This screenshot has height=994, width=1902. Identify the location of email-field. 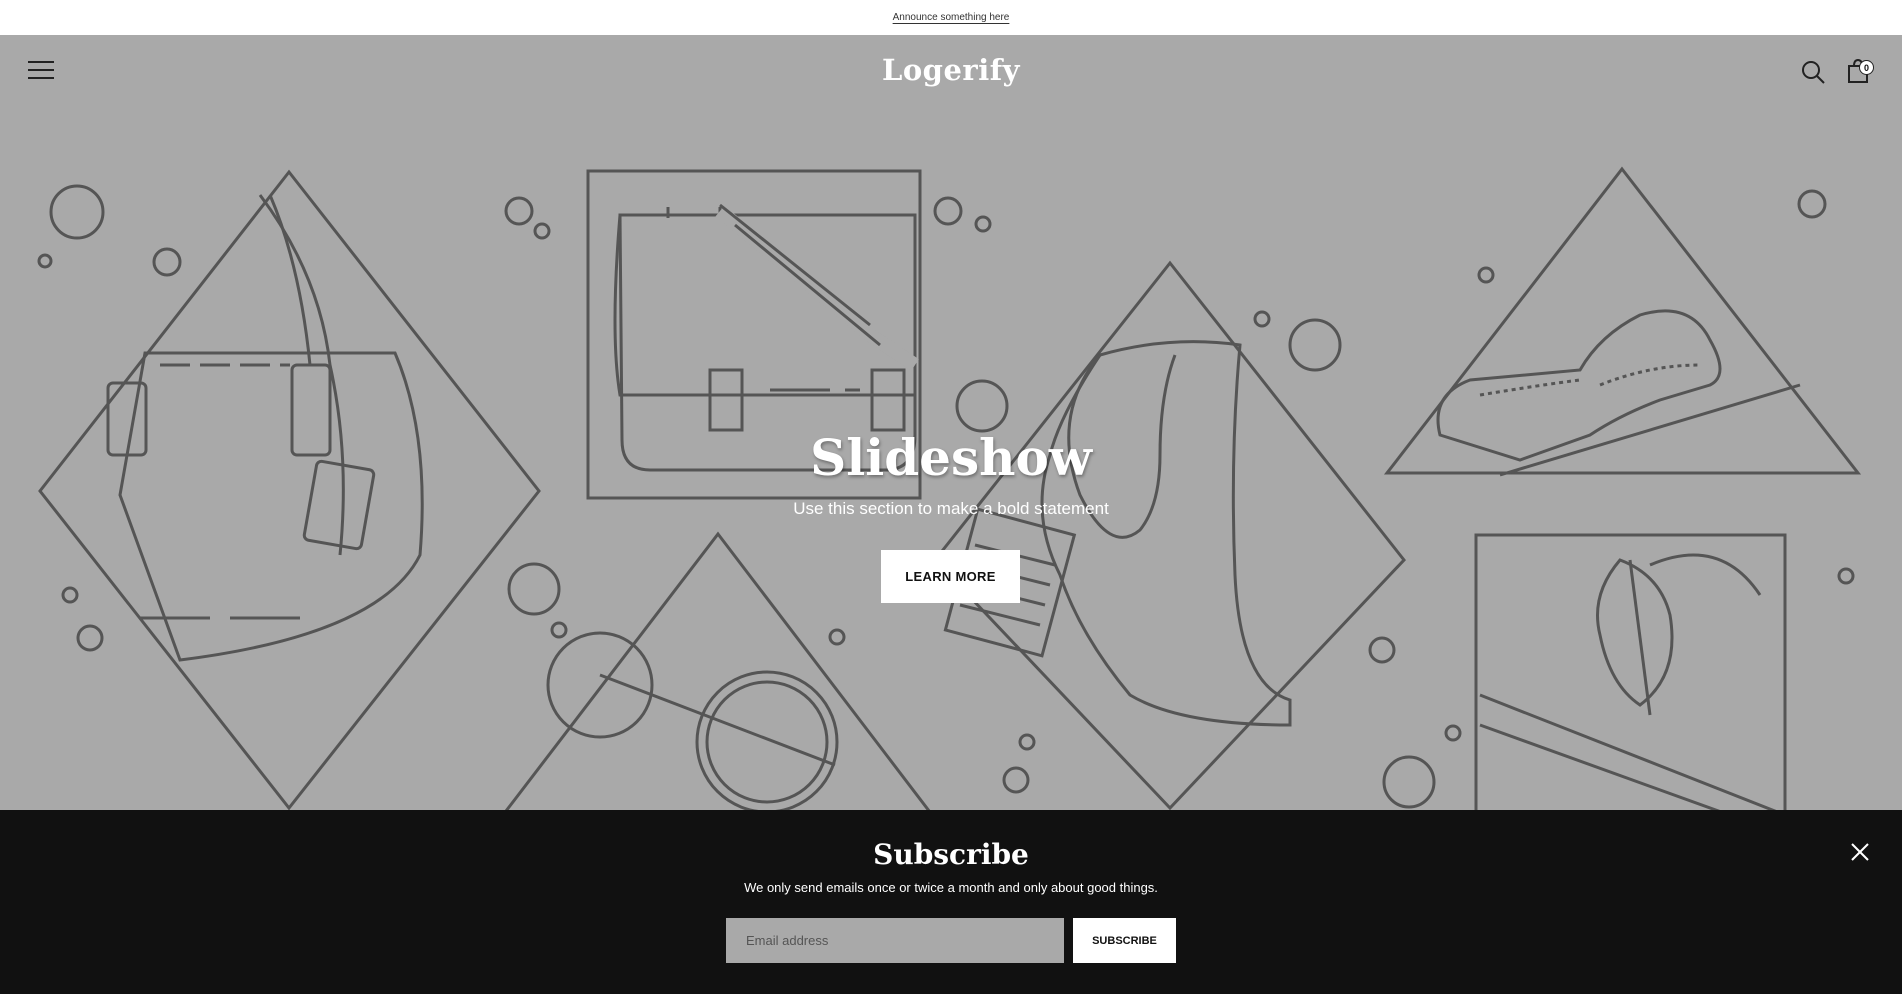
(895, 940).